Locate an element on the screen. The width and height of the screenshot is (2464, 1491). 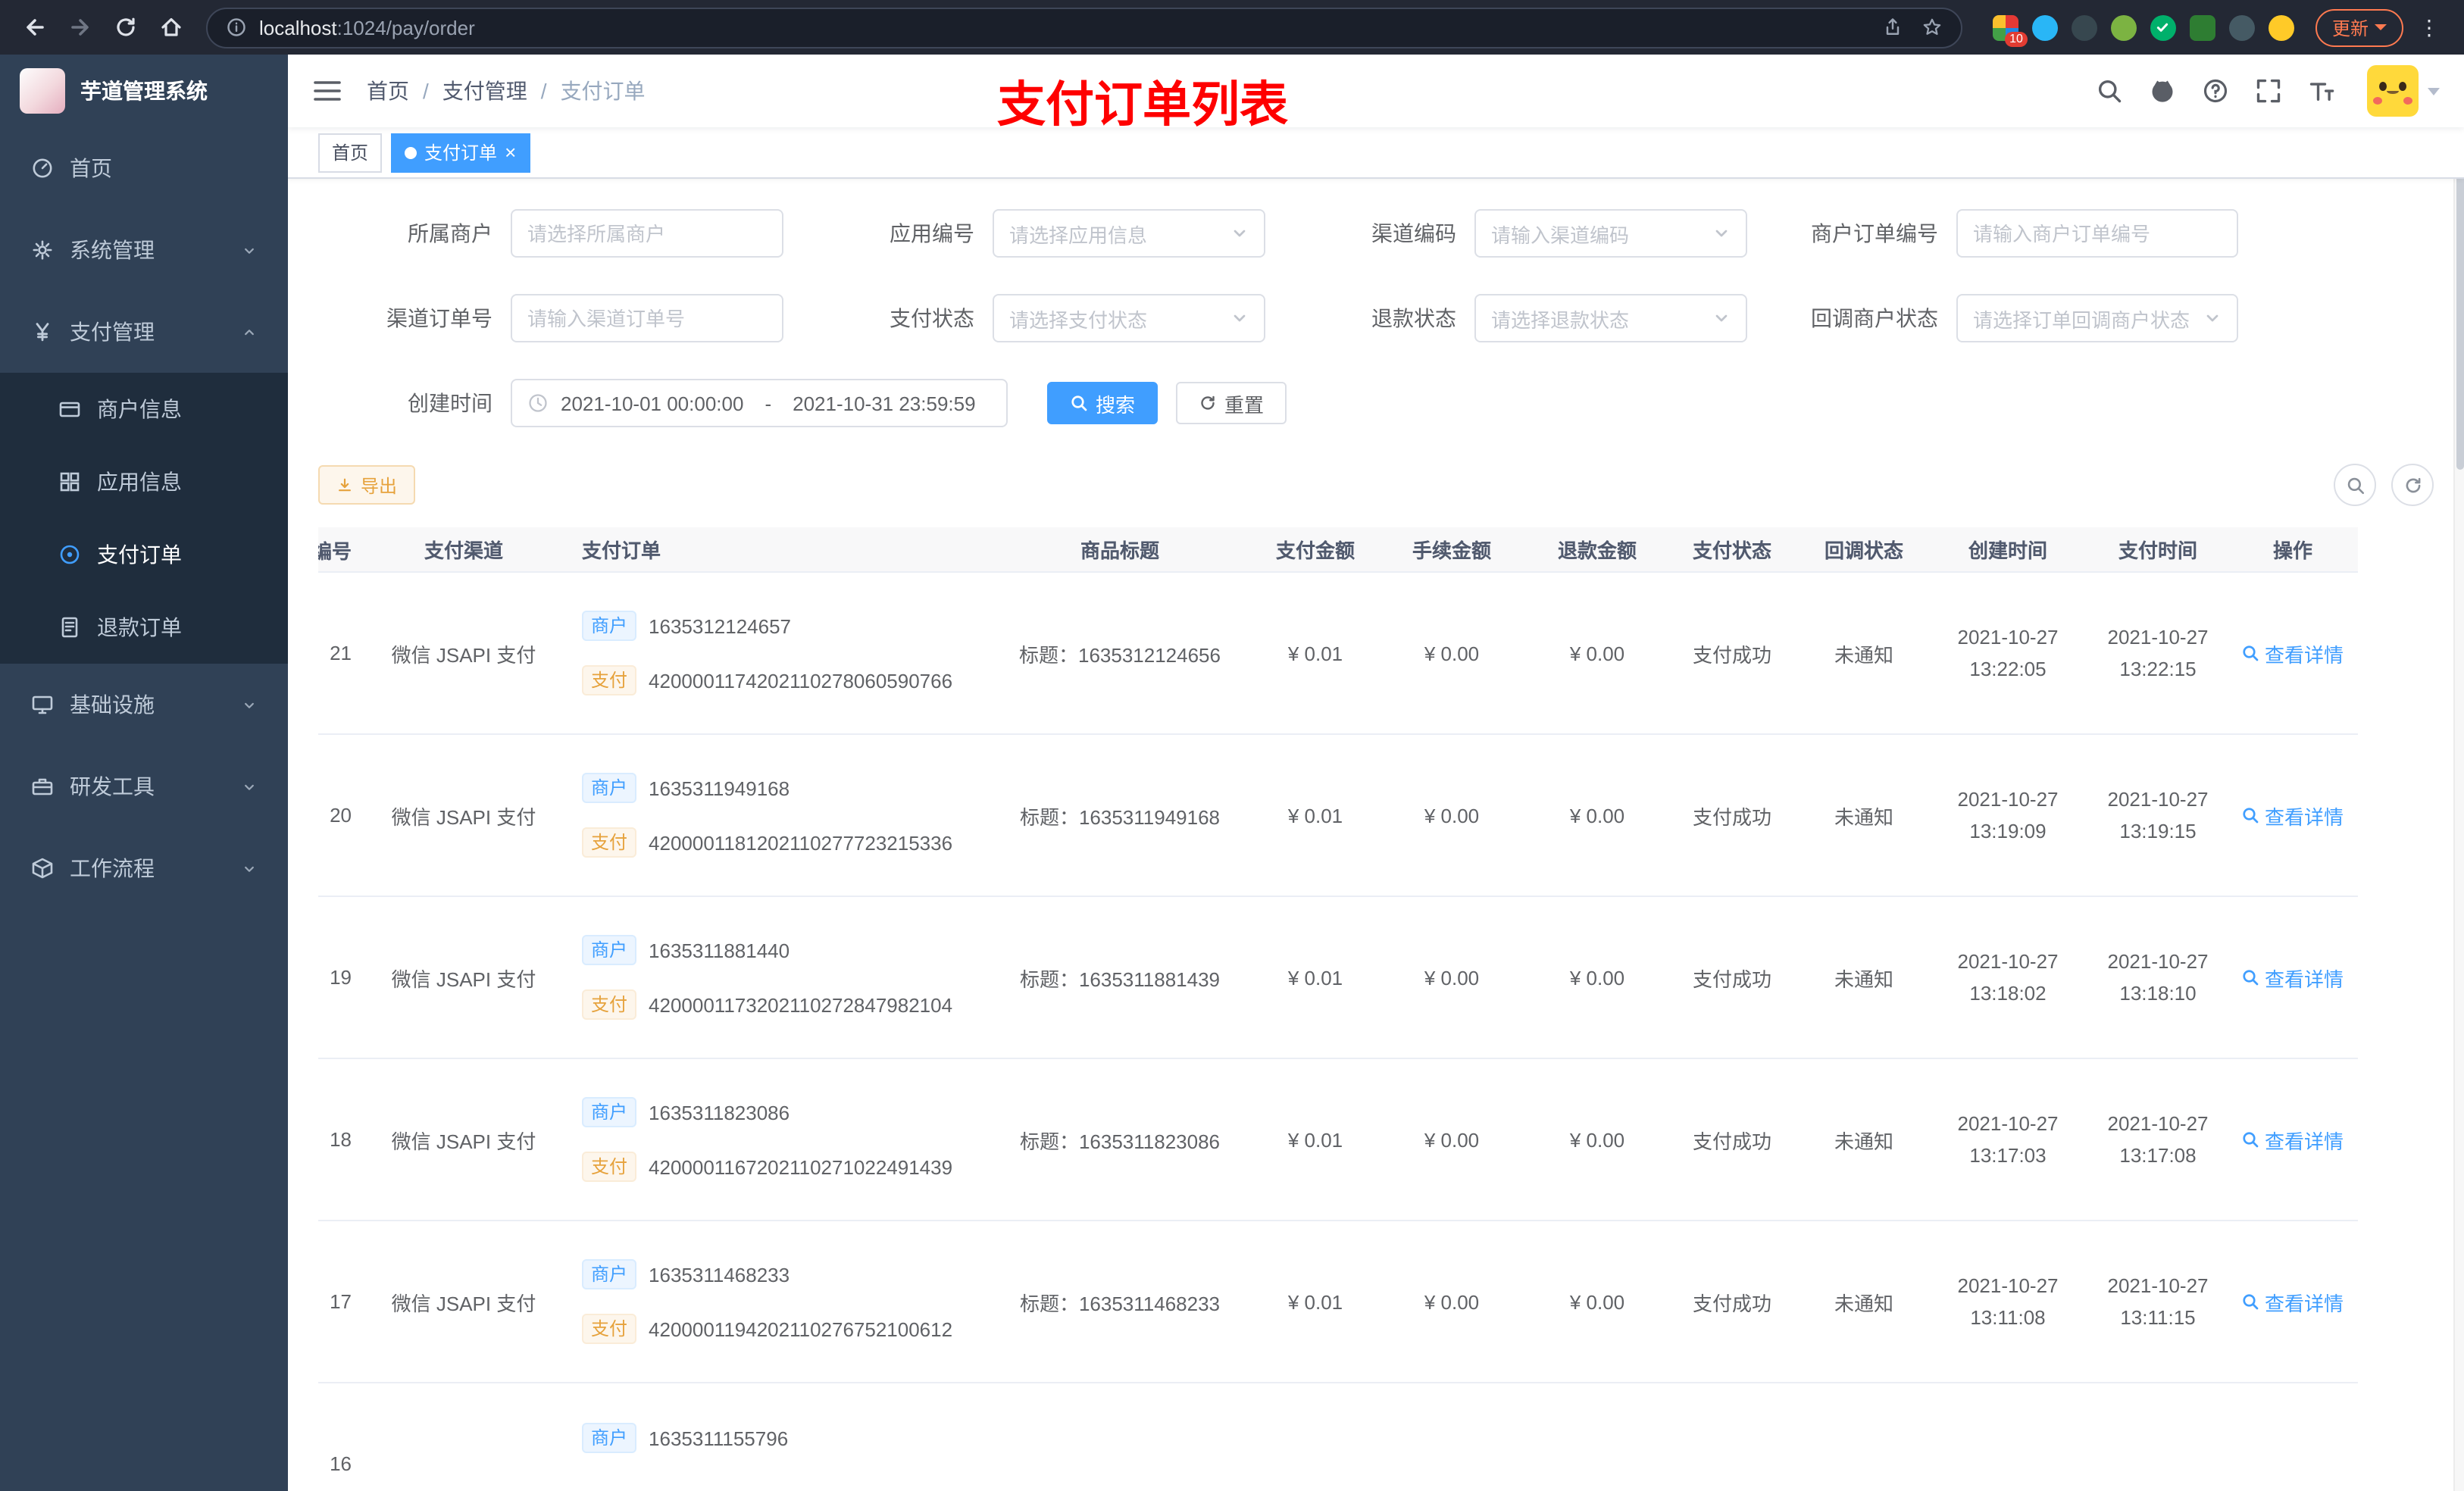
breadcrumb-home: 首页 is located at coordinates (388, 91).